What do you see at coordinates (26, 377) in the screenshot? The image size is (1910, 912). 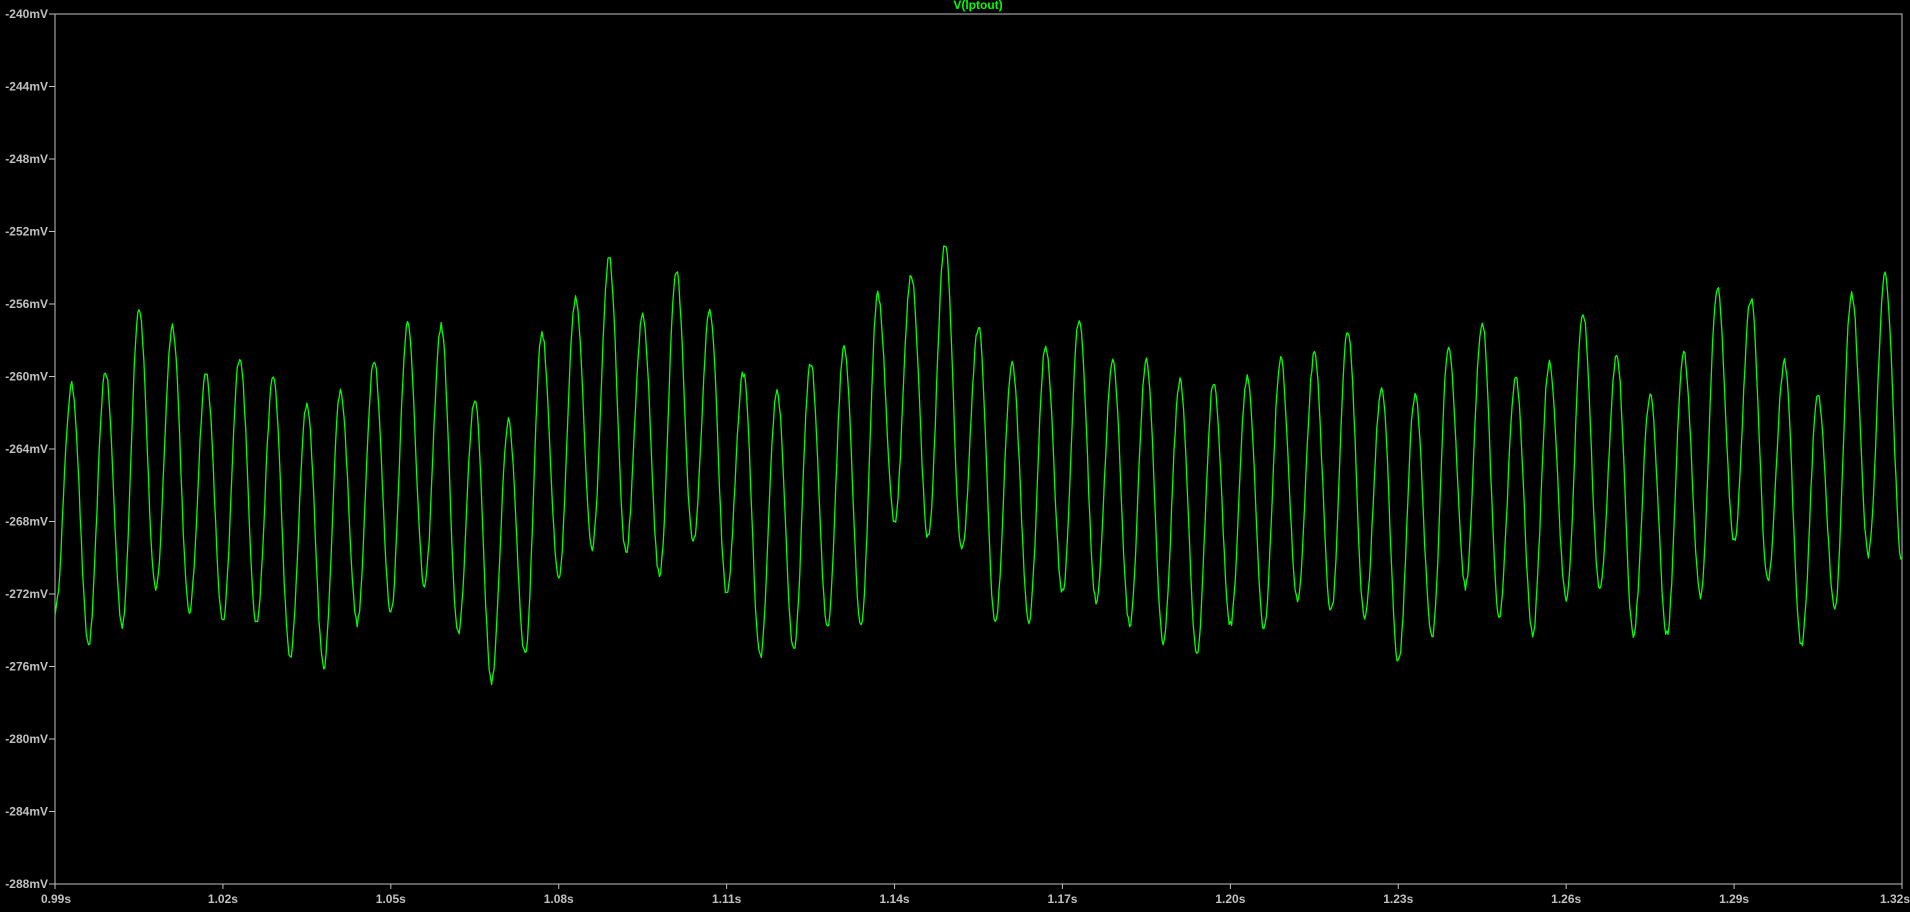 I see `y-tick-label: -260mV` at bounding box center [26, 377].